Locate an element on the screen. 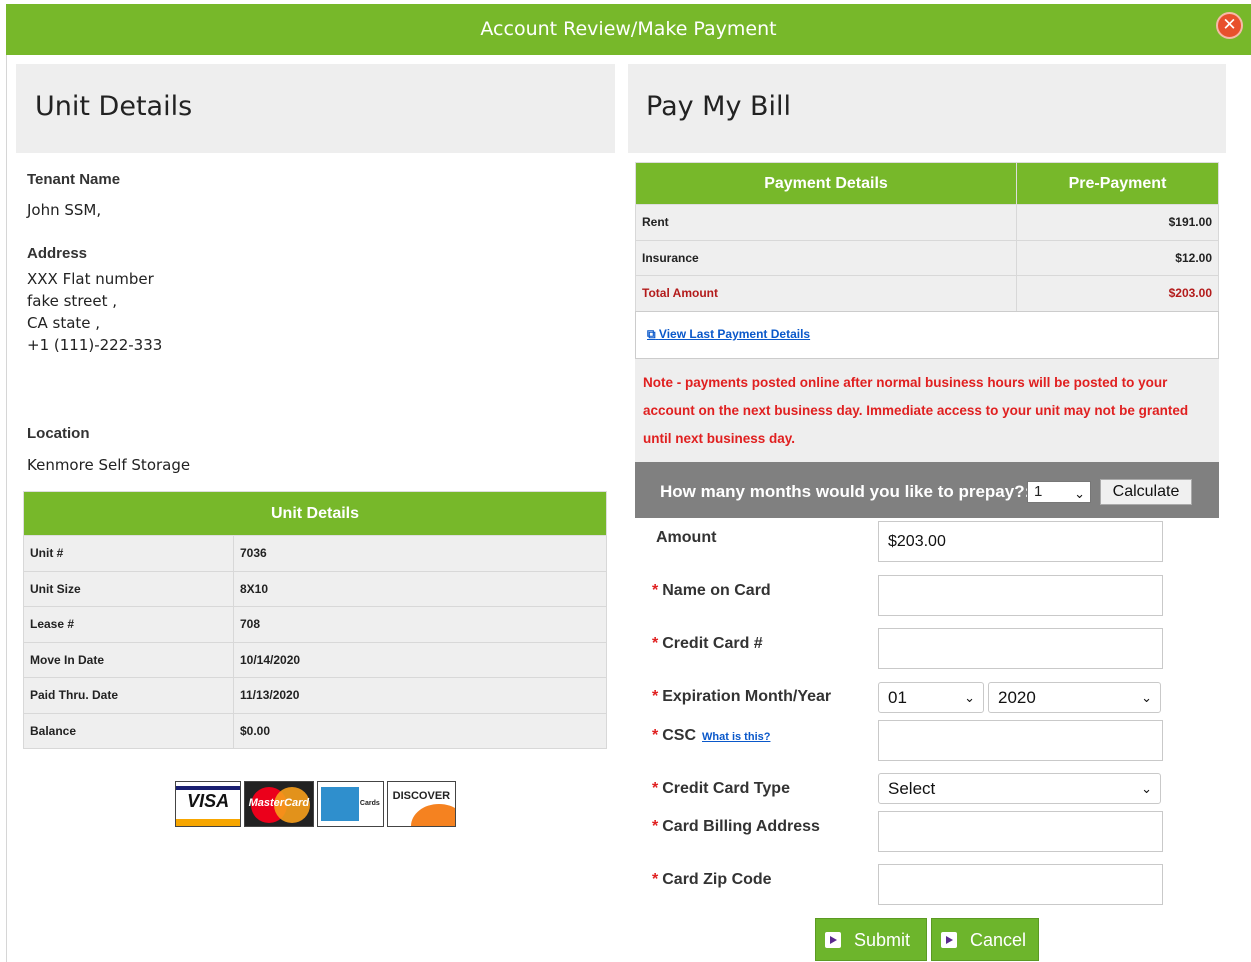 The width and height of the screenshot is (1251, 962). dialog-title: Account Review/Make Payment is located at coordinates (628, 29).